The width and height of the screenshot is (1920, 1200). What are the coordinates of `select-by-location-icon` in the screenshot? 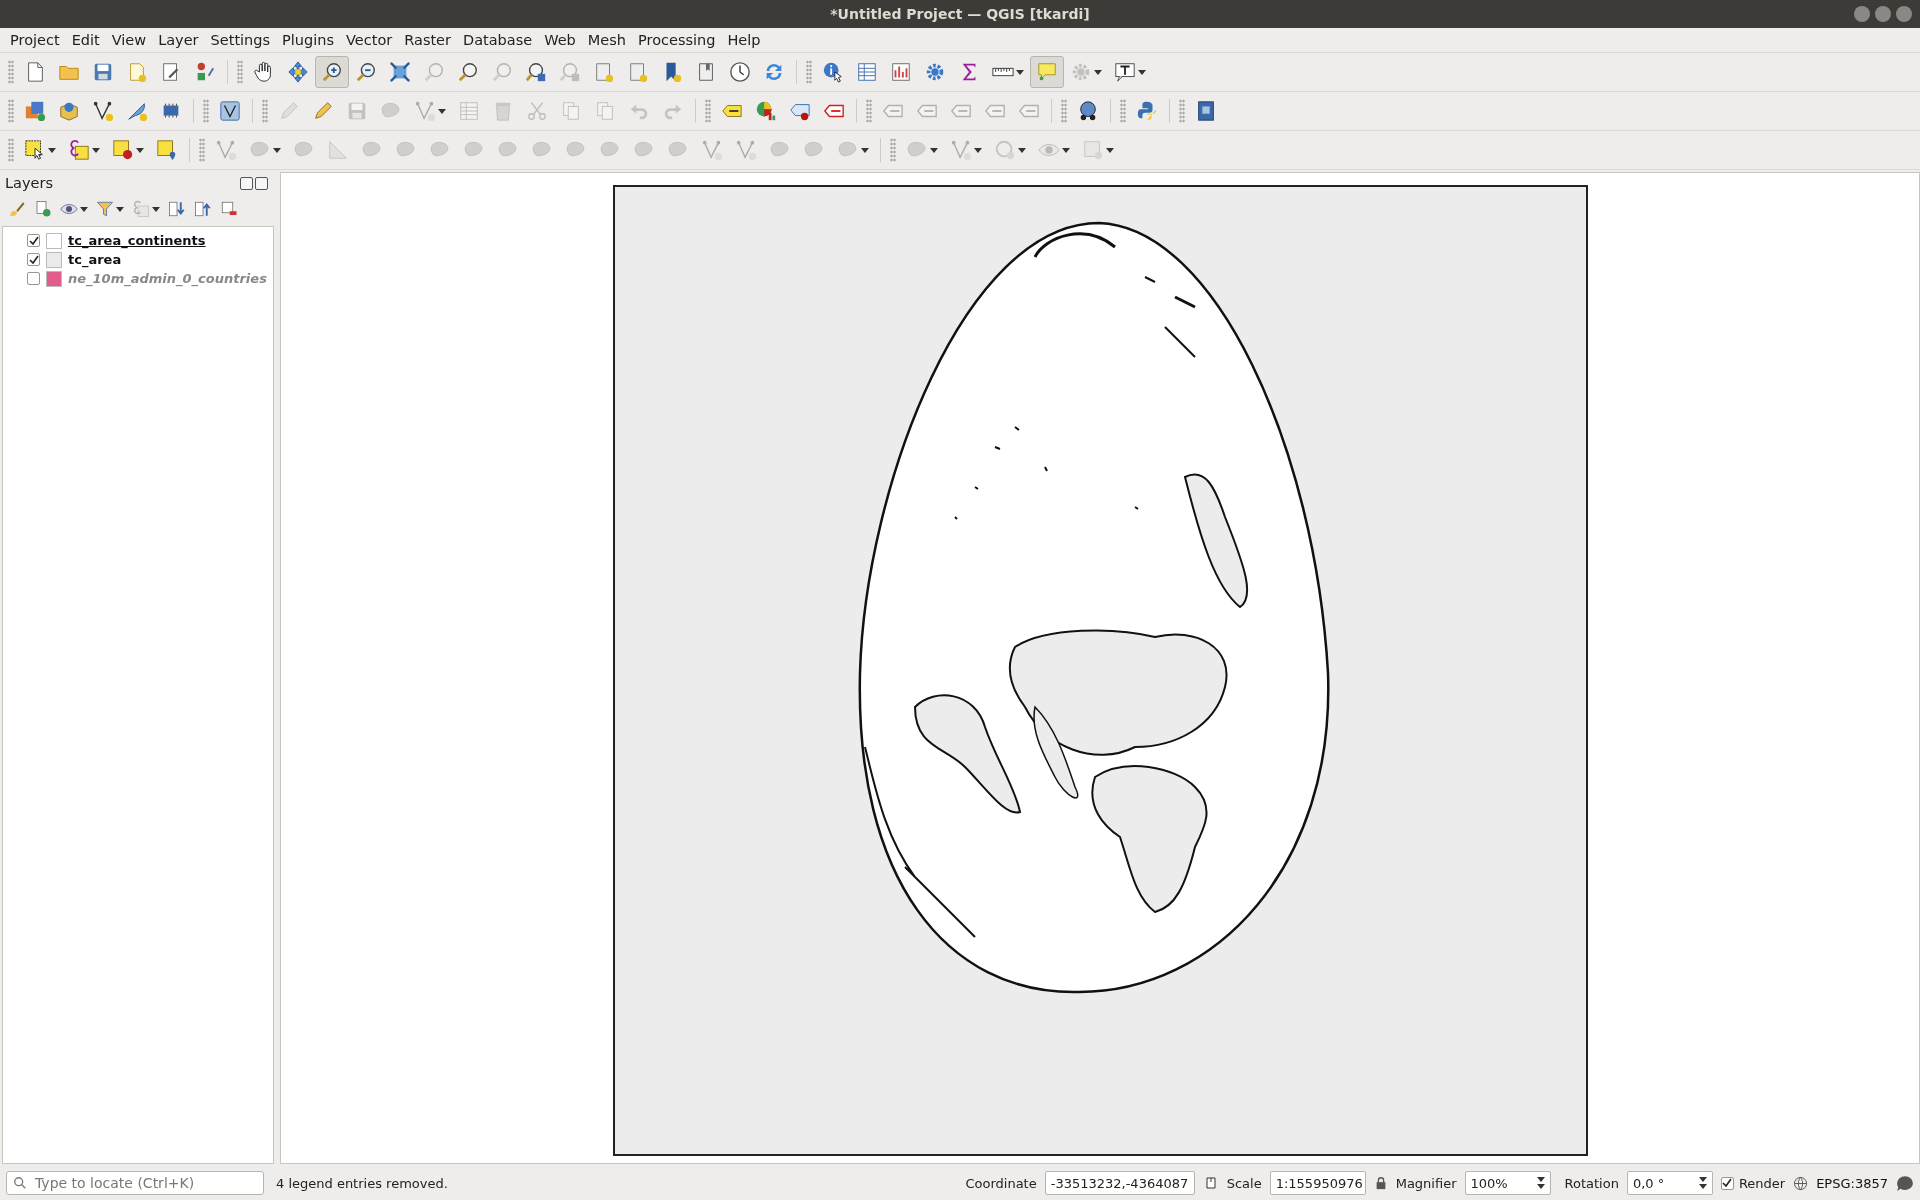 It's located at (167, 150).